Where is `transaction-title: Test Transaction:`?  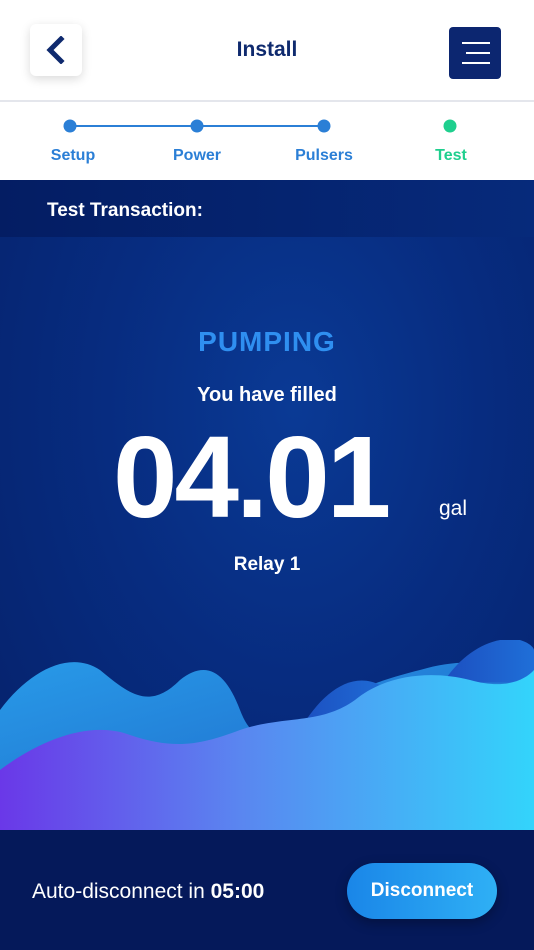 transaction-title: Test Transaction: is located at coordinates (125, 210).